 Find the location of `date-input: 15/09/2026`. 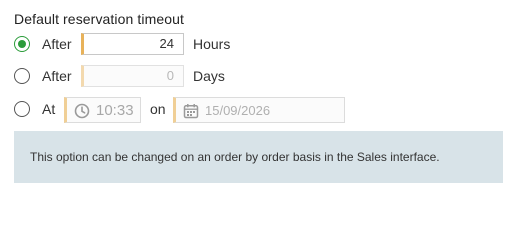

date-input: 15/09/2026 is located at coordinates (259, 110).